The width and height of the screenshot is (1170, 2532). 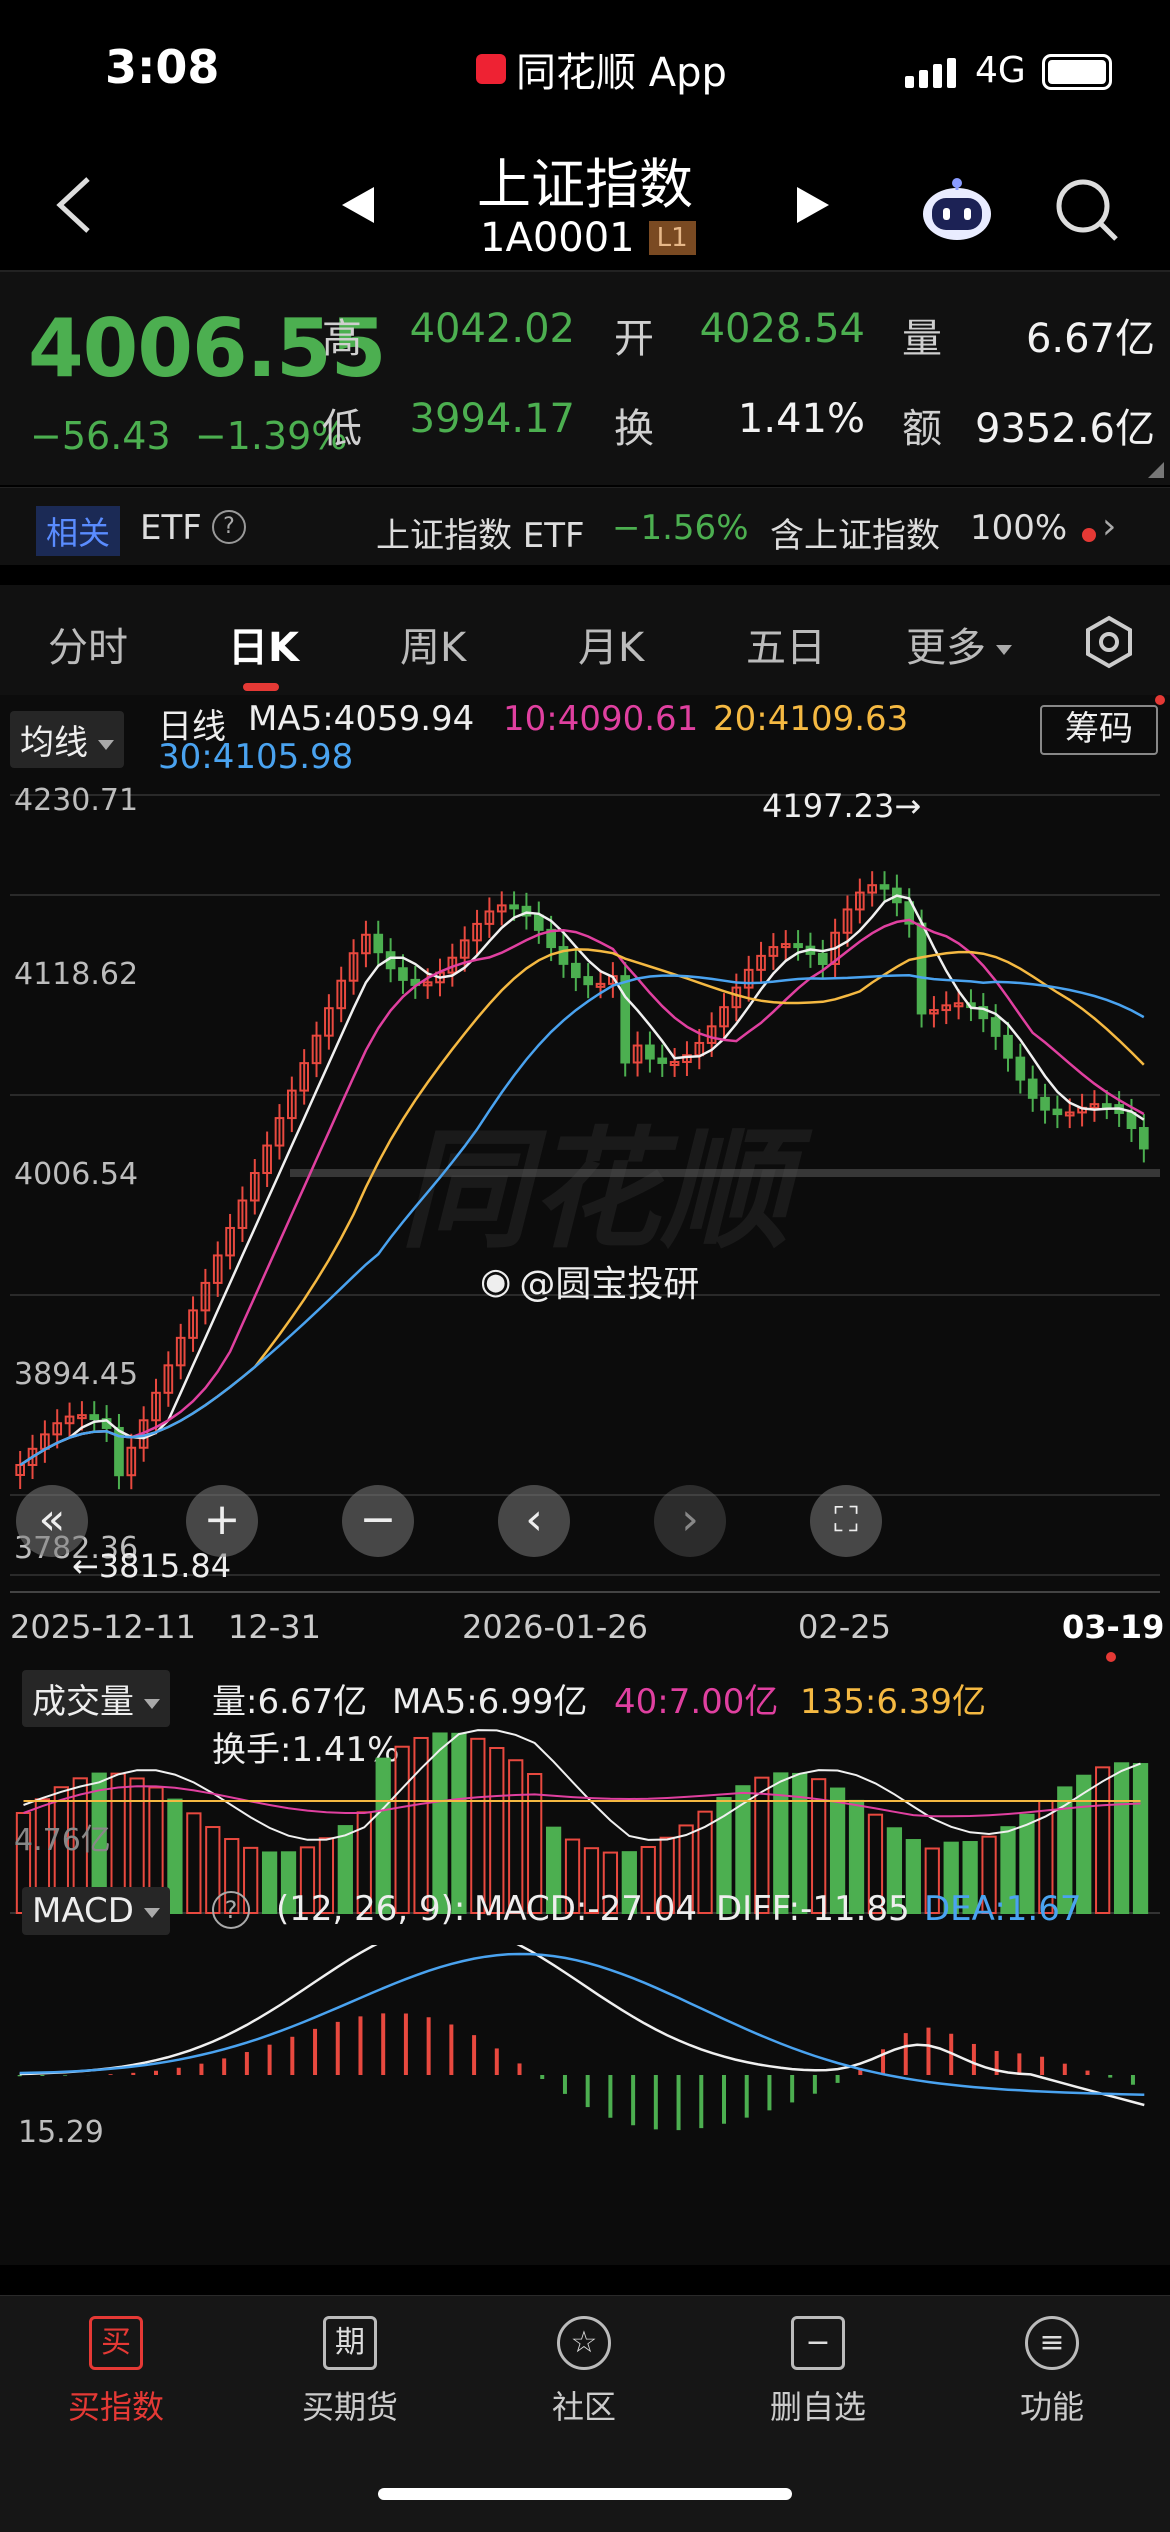 I want to click on help-icon: ?, so click(x=229, y=527).